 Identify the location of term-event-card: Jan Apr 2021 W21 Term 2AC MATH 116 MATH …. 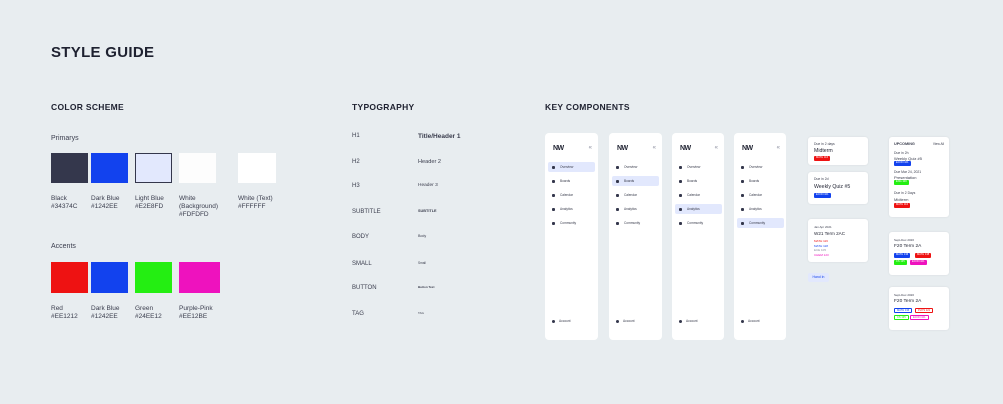
(838, 240).